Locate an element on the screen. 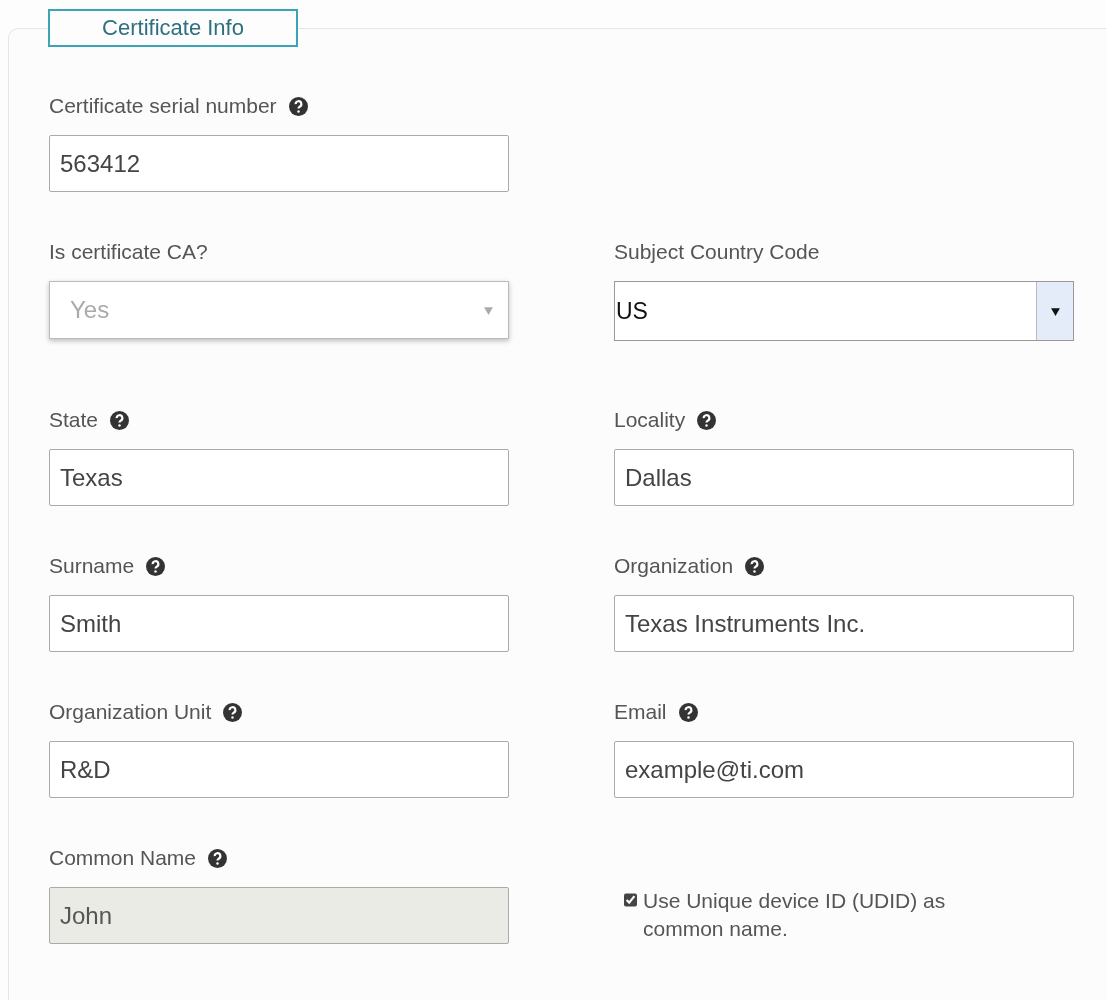 The height and width of the screenshot is (1000, 1106). udid-checkbox is located at coordinates (630, 900).